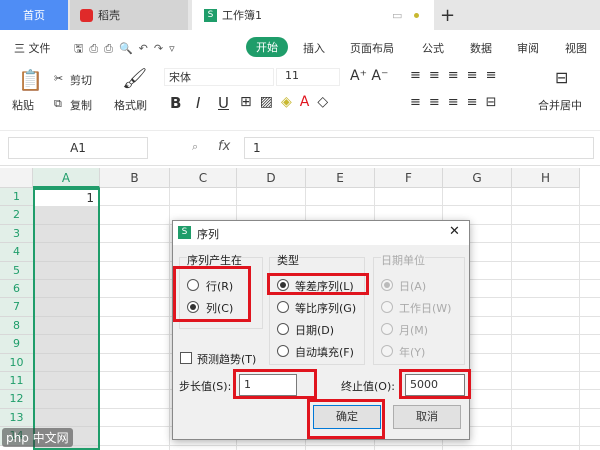  What do you see at coordinates (528, 48) in the screenshot?
I see `menu-tab-review: 审阅` at bounding box center [528, 48].